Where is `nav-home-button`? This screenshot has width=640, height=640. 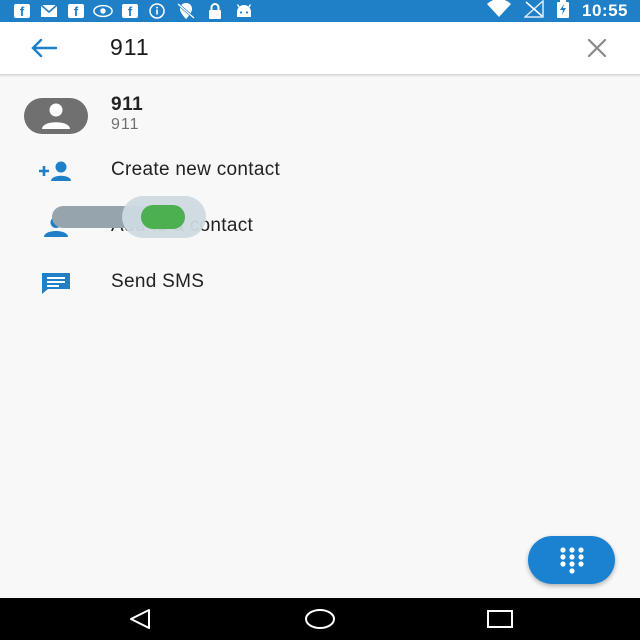
nav-home-button is located at coordinates (320, 619).